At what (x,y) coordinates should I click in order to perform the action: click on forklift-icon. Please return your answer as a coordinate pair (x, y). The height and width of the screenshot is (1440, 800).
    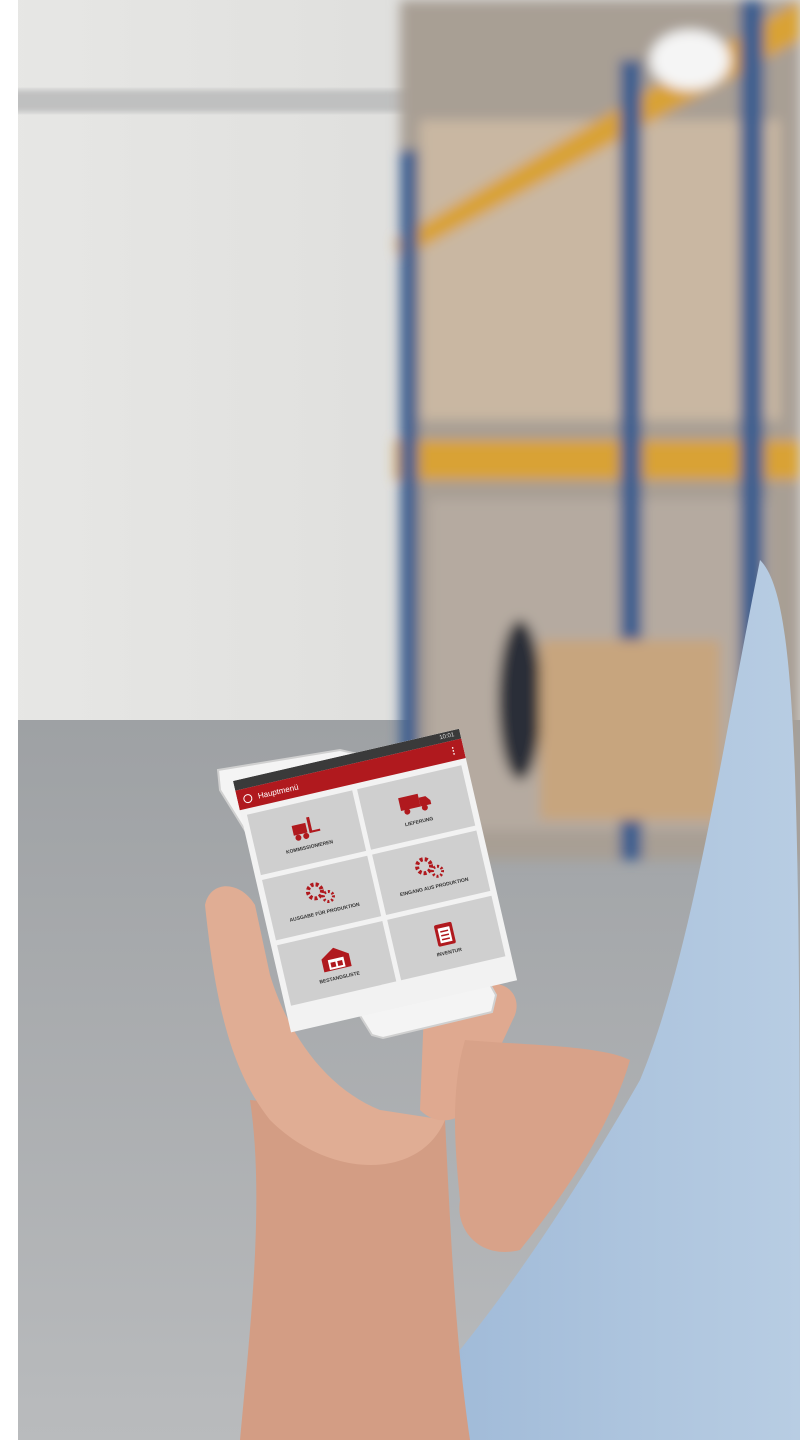
    Looking at the image, I should click on (306, 828).